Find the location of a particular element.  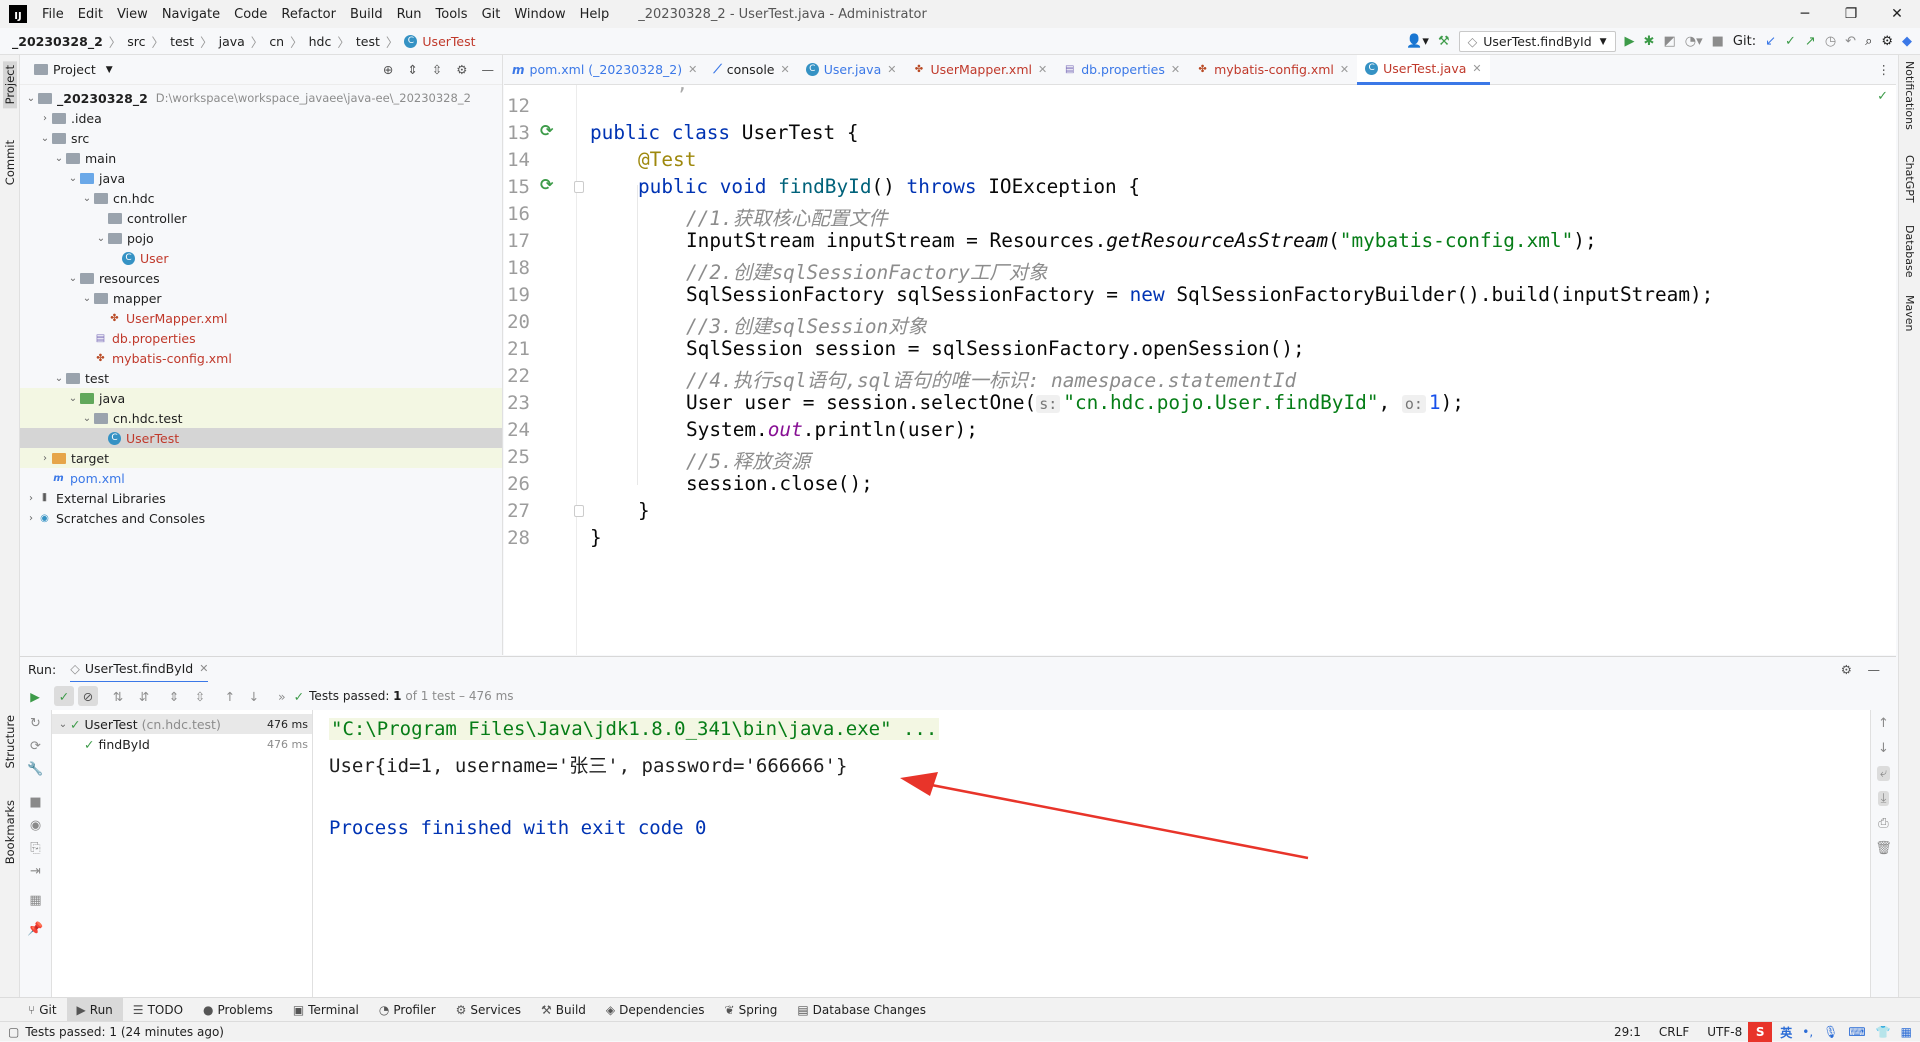

menu-file: File is located at coordinates (53, 14).